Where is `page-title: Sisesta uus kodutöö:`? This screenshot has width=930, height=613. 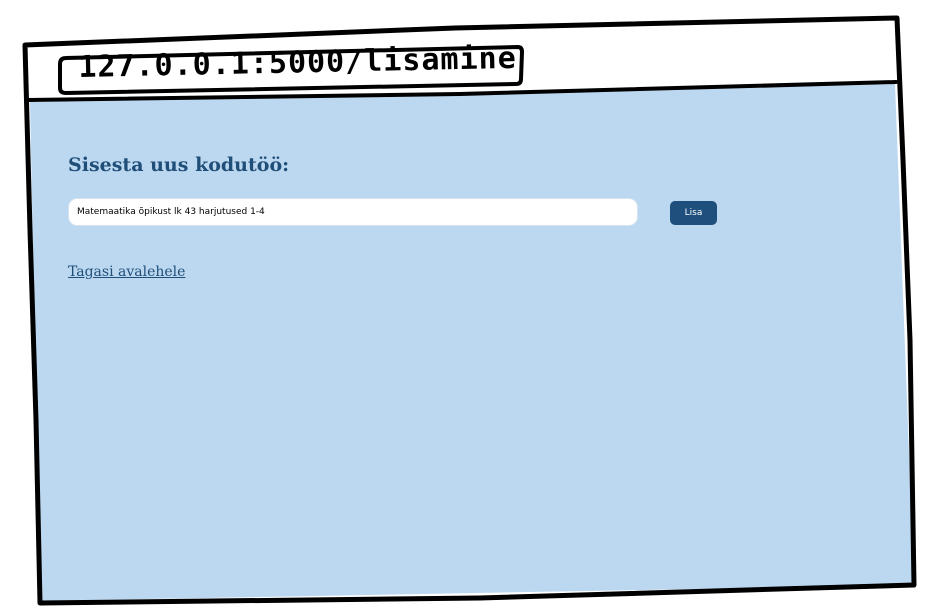 page-title: Sisesta uus kodutöö: is located at coordinates (179, 165).